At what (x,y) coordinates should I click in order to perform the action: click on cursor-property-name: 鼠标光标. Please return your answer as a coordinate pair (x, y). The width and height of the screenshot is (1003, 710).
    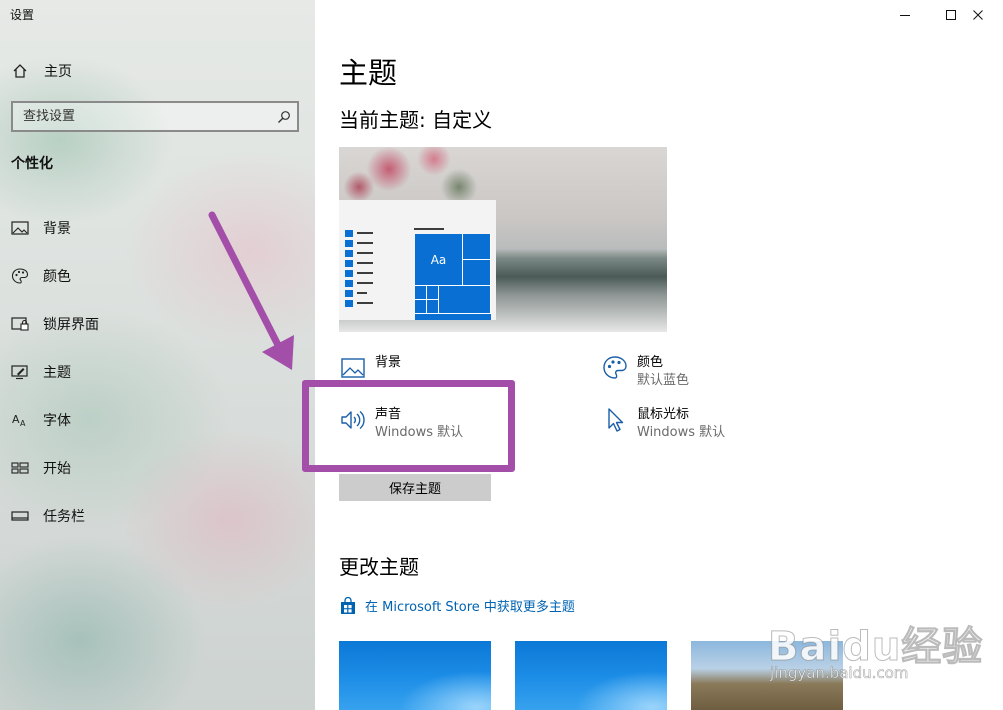
    Looking at the image, I should click on (663, 414).